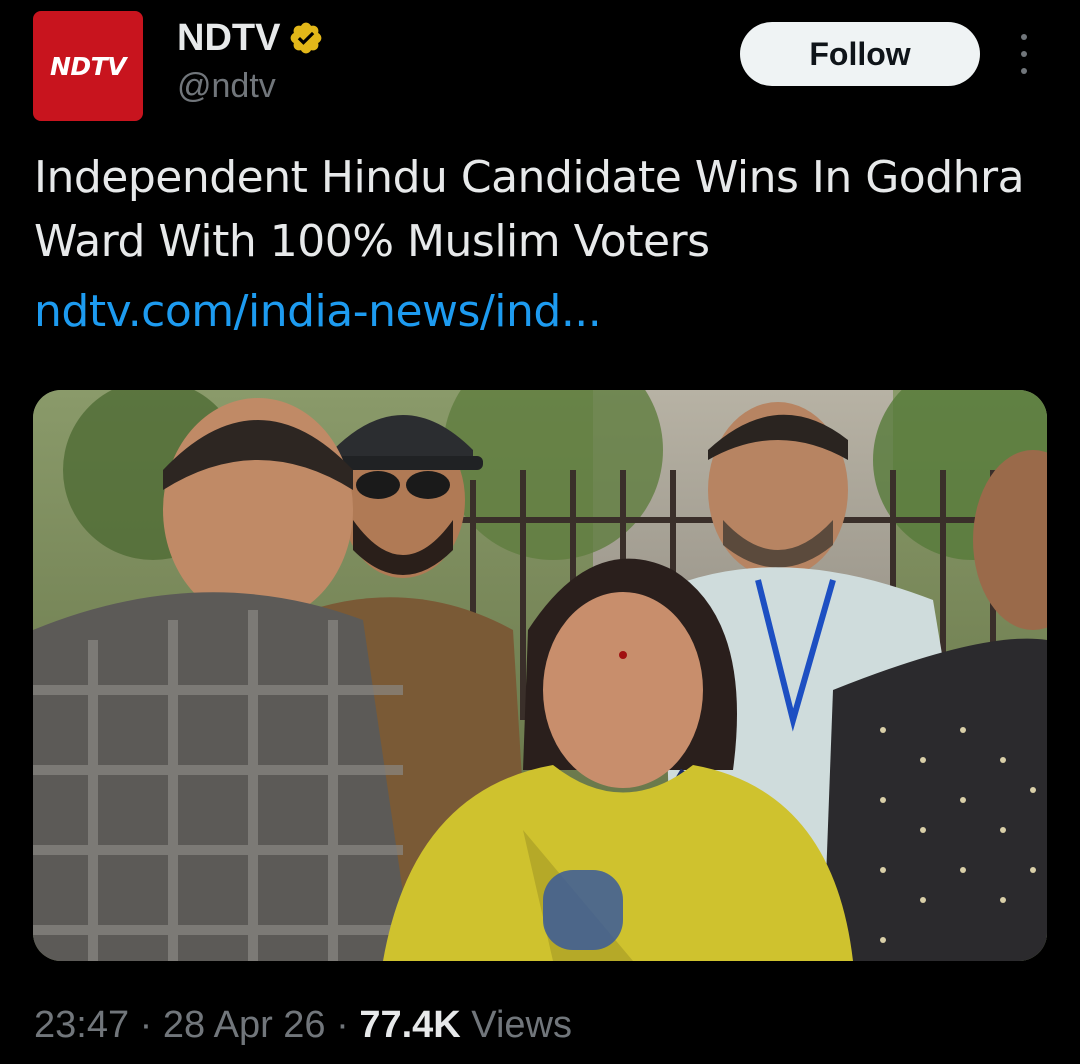 This screenshot has height=1064, width=1080. I want to click on author-avatar: NDTV, so click(88, 66).